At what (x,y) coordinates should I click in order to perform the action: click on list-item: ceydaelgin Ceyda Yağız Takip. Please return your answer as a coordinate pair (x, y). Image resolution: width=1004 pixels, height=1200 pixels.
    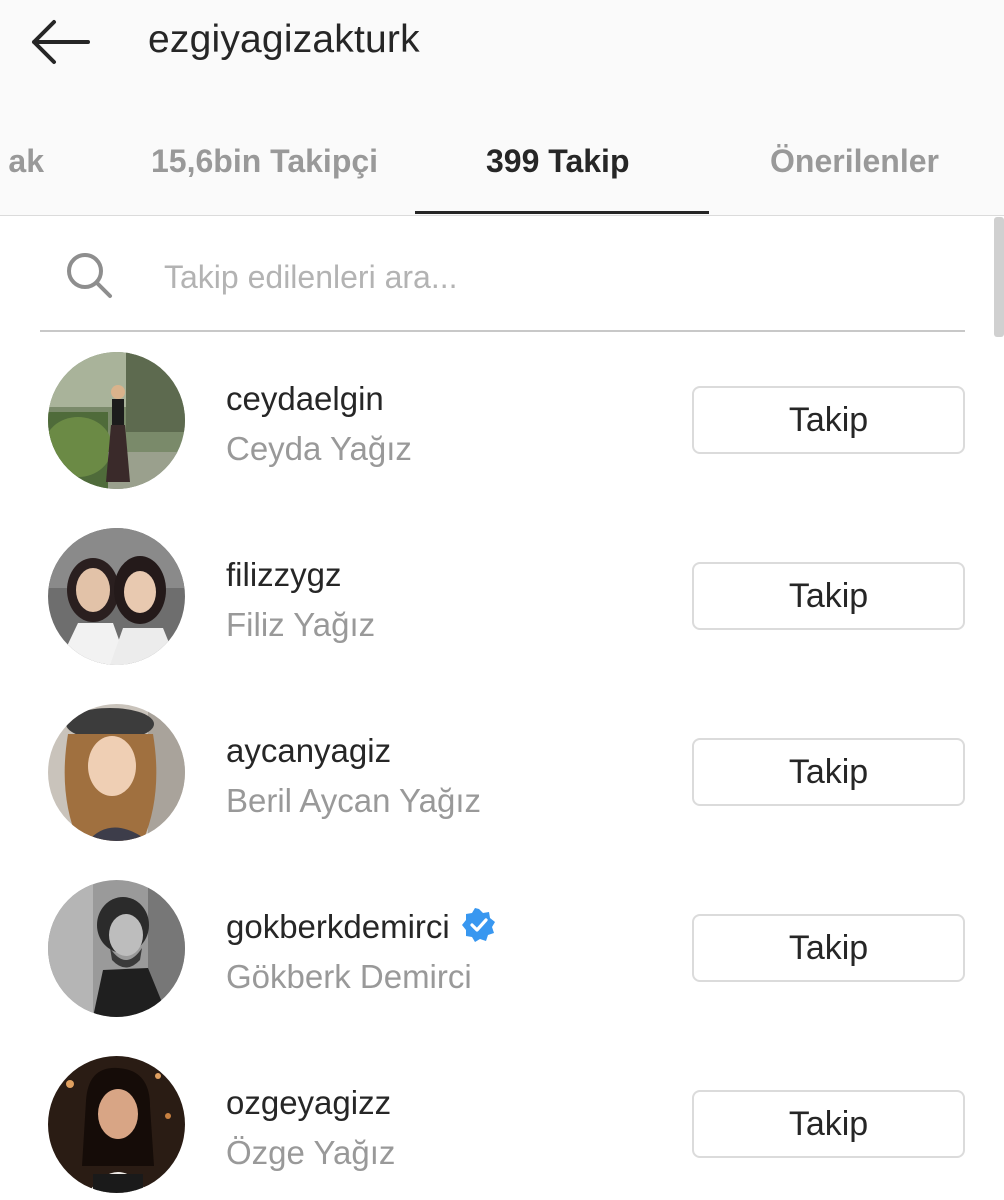
    Looking at the image, I should click on (502, 428).